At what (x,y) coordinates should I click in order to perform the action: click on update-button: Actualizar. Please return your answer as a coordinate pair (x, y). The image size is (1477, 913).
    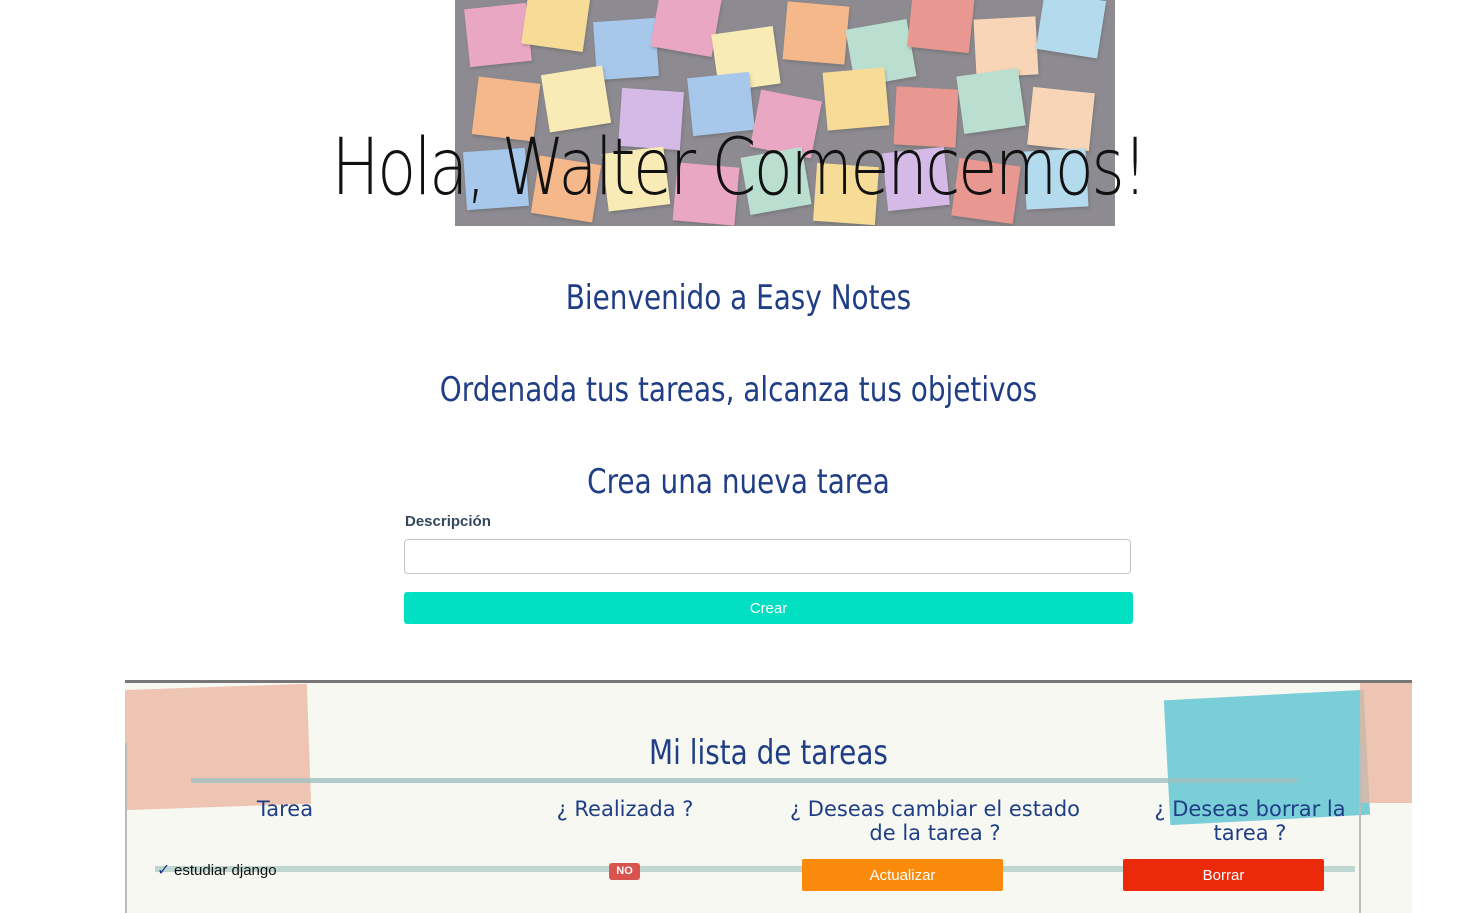
    Looking at the image, I should click on (902, 875).